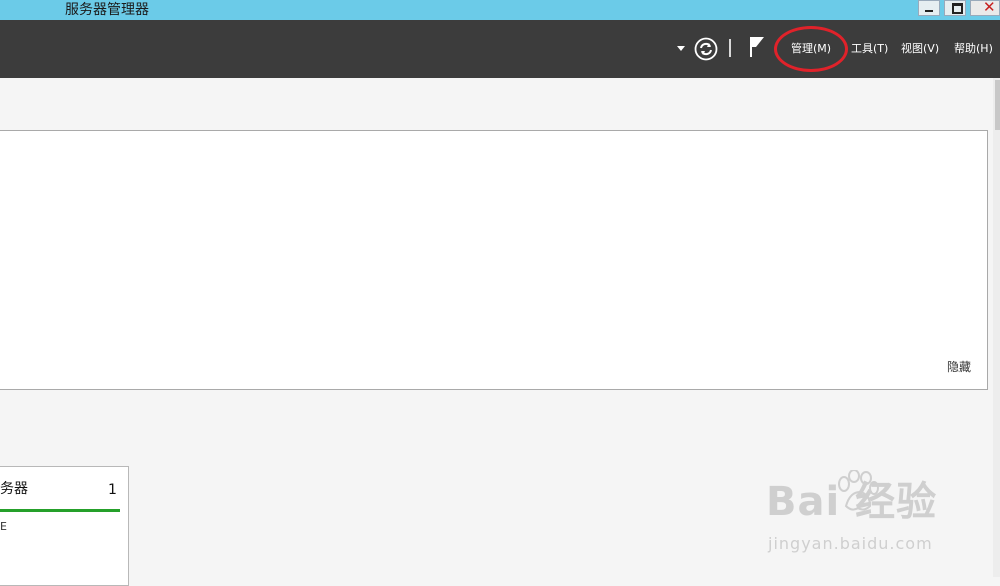 The width and height of the screenshot is (1000, 586). Describe the element at coordinates (989, 8) in the screenshot. I see `close-icon: ✕` at that location.